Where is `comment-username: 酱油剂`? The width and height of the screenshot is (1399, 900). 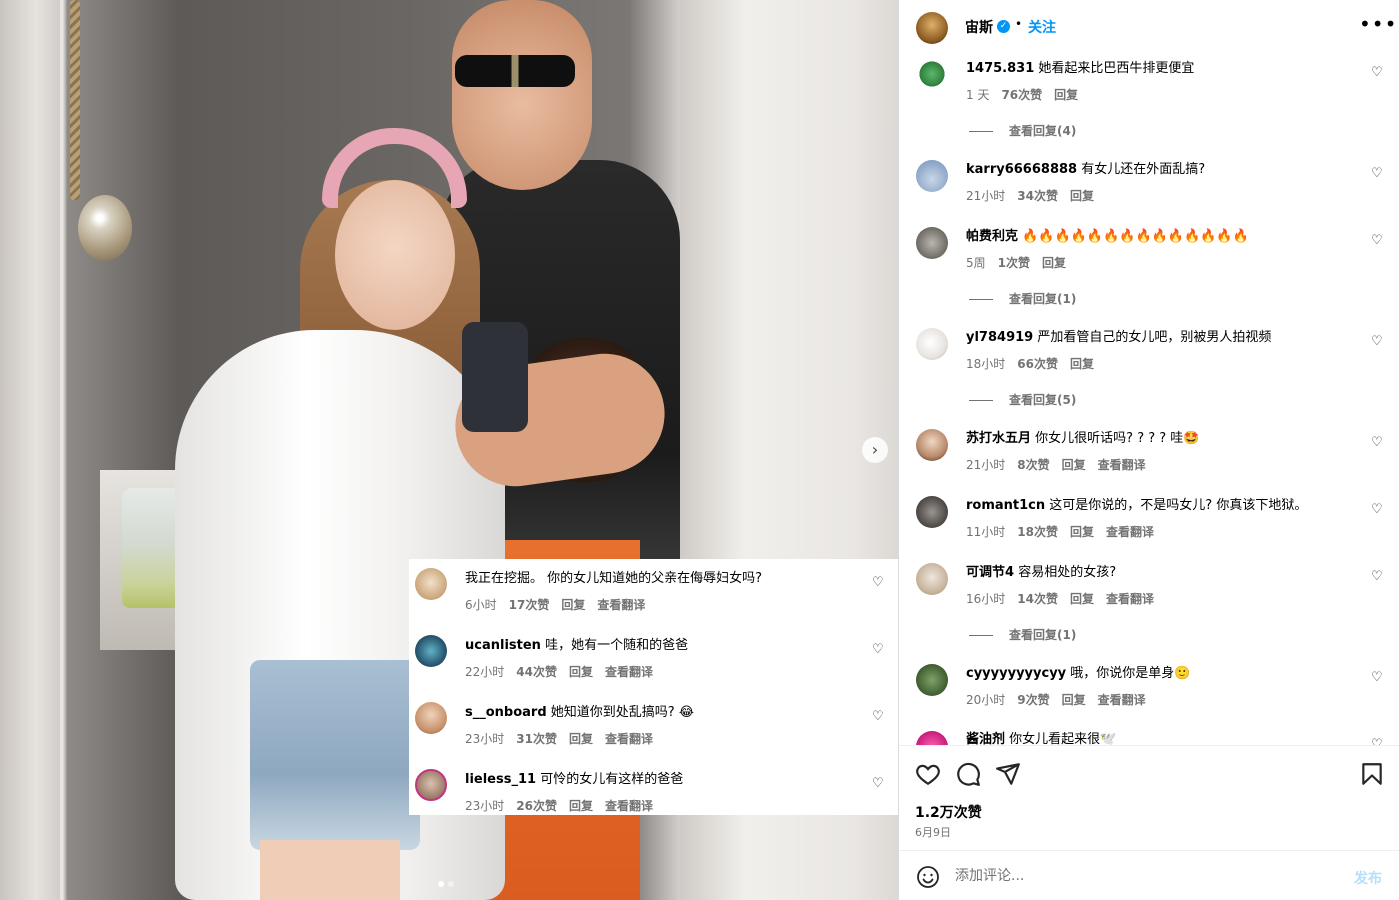 comment-username: 酱油剂 is located at coordinates (985, 738).